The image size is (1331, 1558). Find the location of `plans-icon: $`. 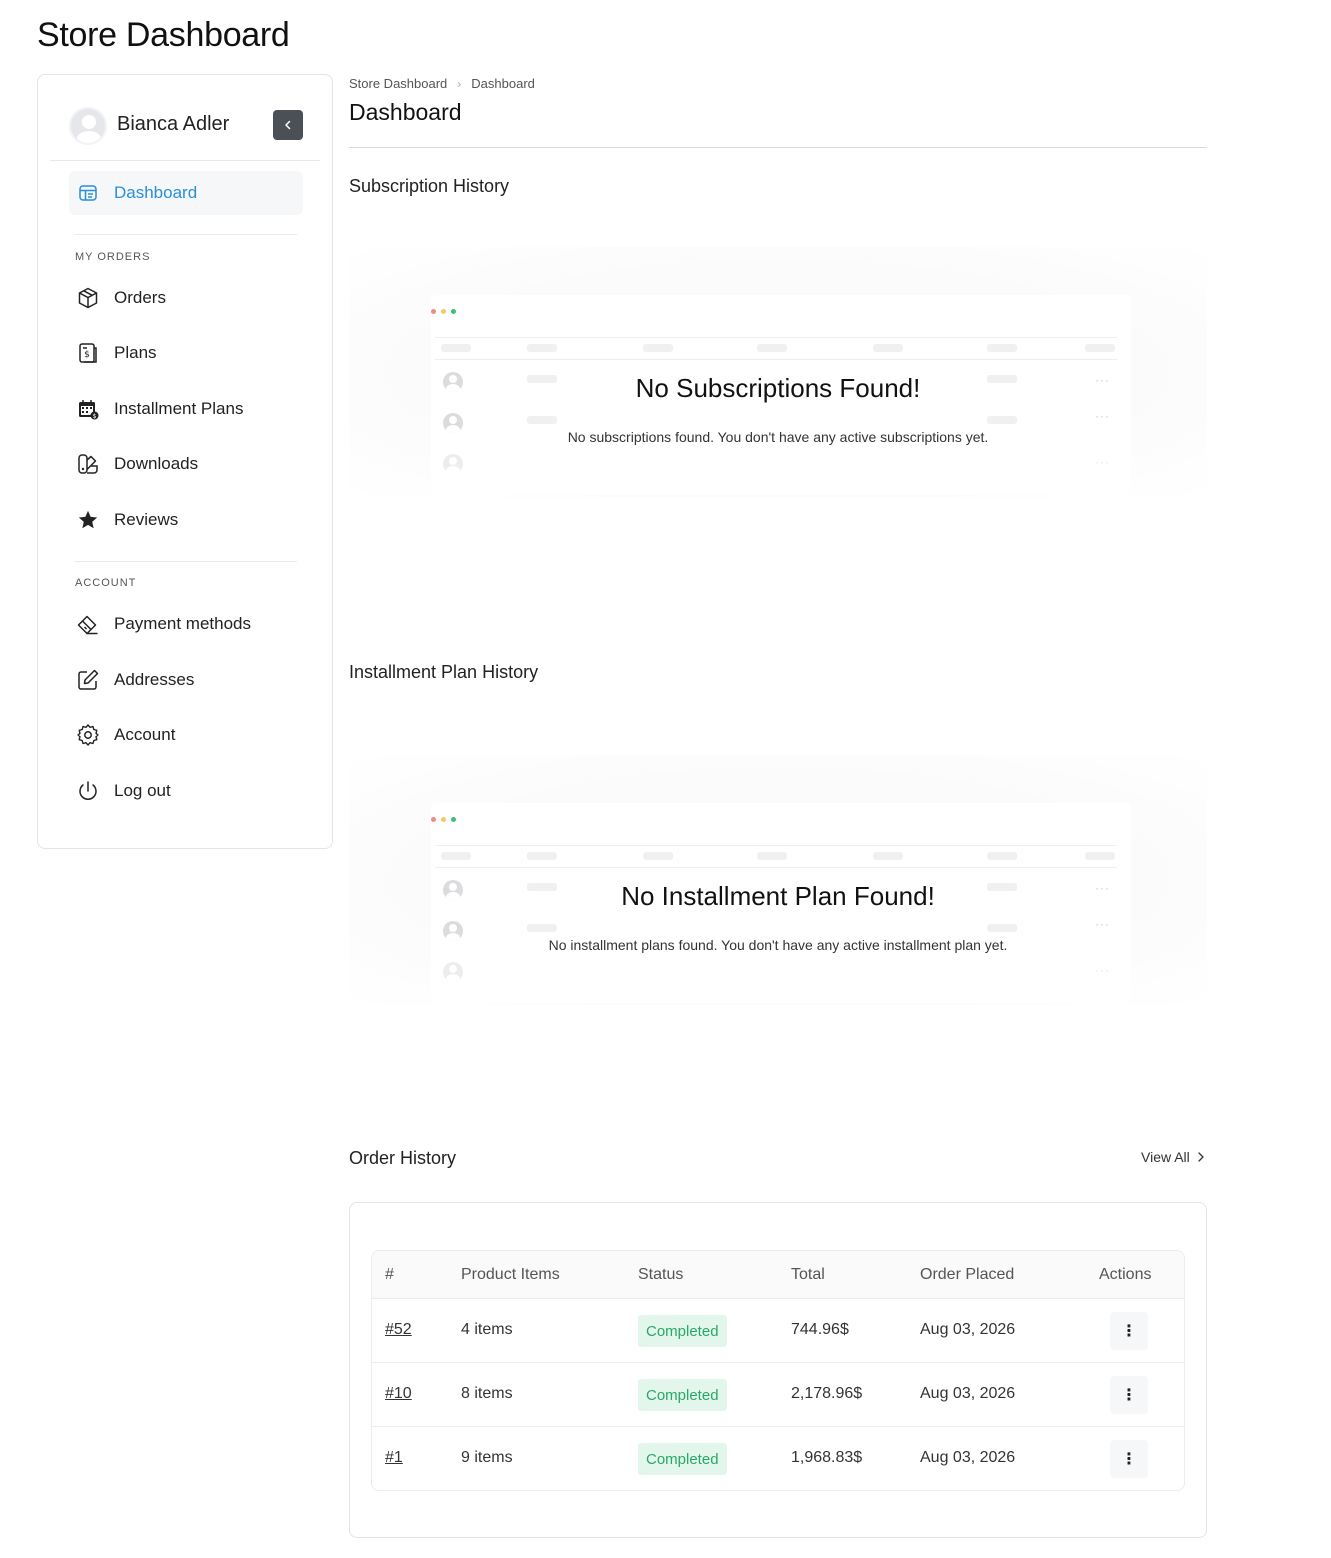

plans-icon: $ is located at coordinates (88, 353).